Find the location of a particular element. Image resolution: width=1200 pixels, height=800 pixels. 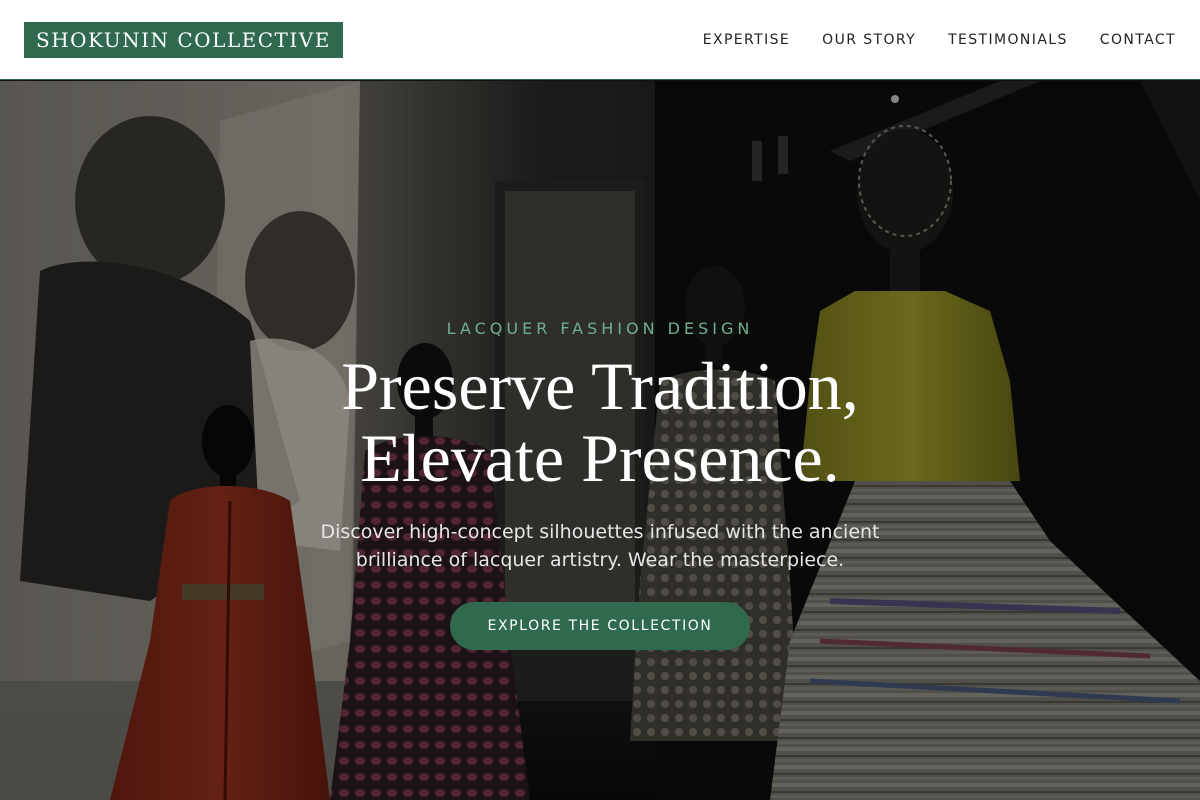

hero-headline: Preserve Tradition, Elevate Presence. is located at coordinates (600, 422).